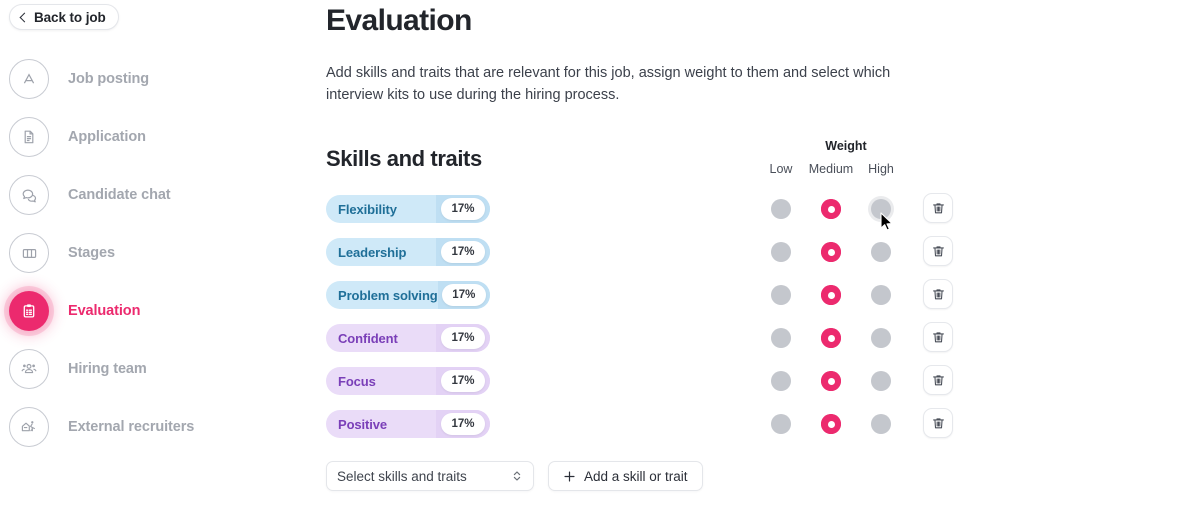  I want to click on trait-pill: Confident 17%, so click(408, 338).